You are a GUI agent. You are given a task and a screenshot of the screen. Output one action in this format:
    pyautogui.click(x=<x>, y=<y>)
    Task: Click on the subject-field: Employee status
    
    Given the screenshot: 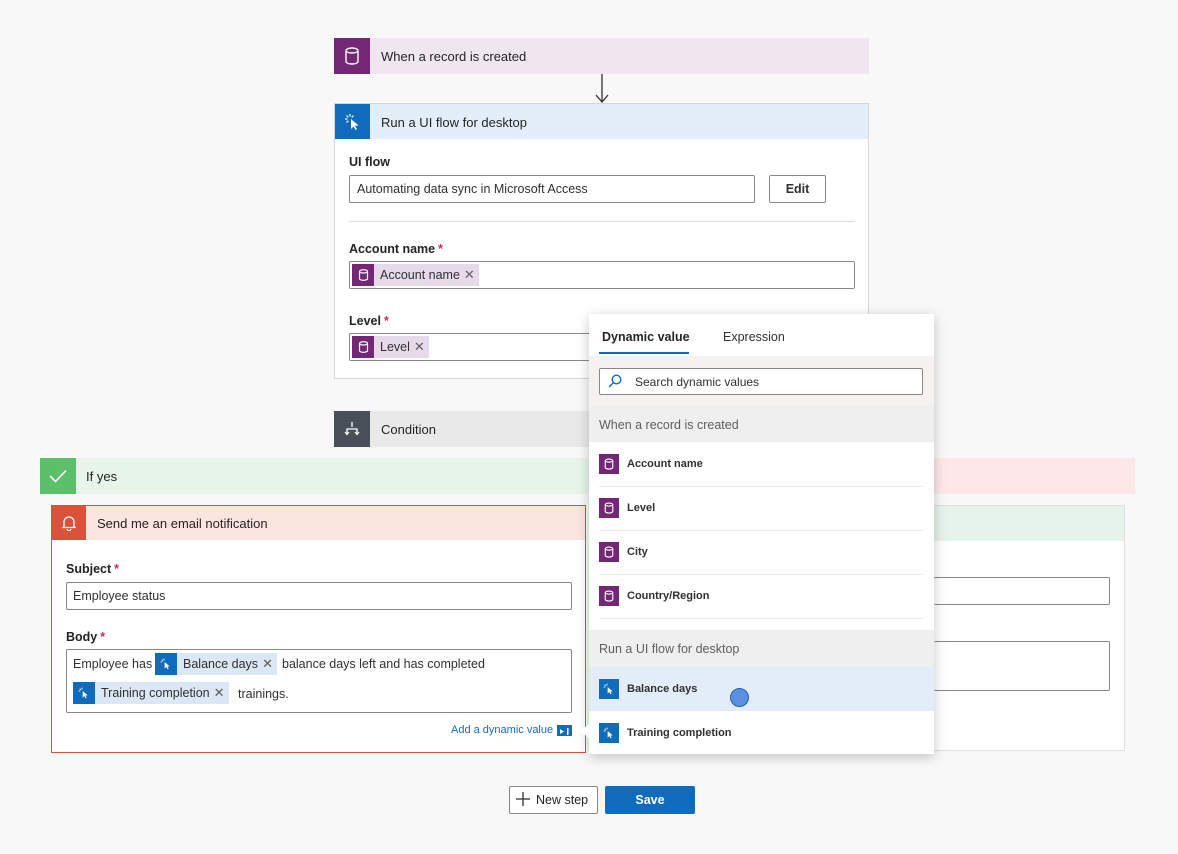 What is the action you would take?
    pyautogui.click(x=319, y=596)
    